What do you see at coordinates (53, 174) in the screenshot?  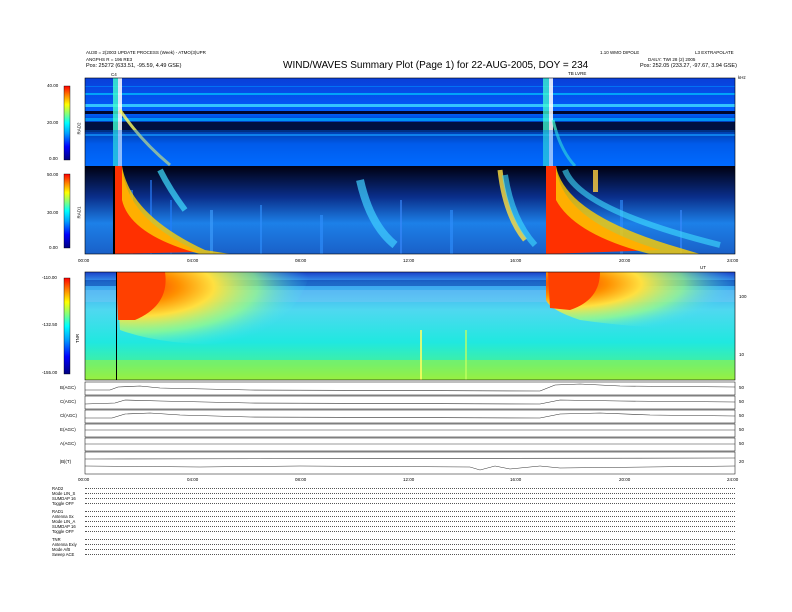 I see `rad1-tick-top: 50.00` at bounding box center [53, 174].